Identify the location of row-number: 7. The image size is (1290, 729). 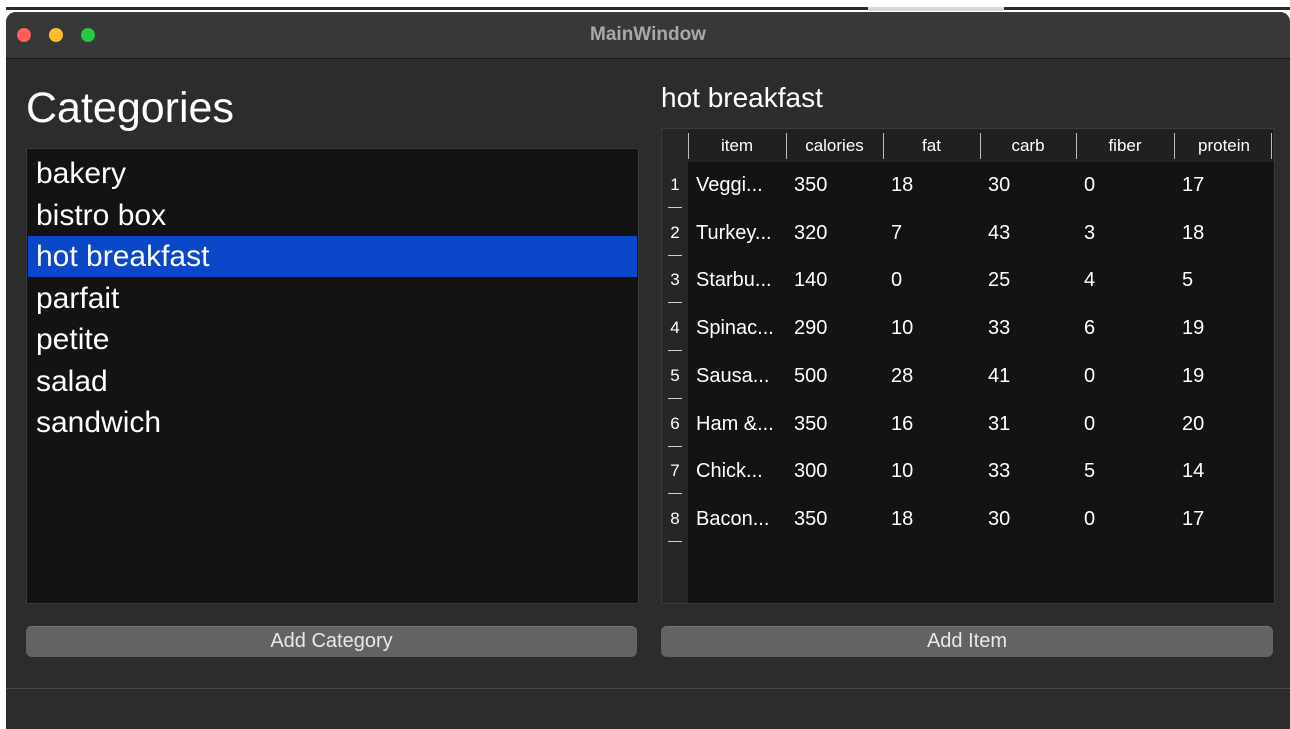
(675, 471).